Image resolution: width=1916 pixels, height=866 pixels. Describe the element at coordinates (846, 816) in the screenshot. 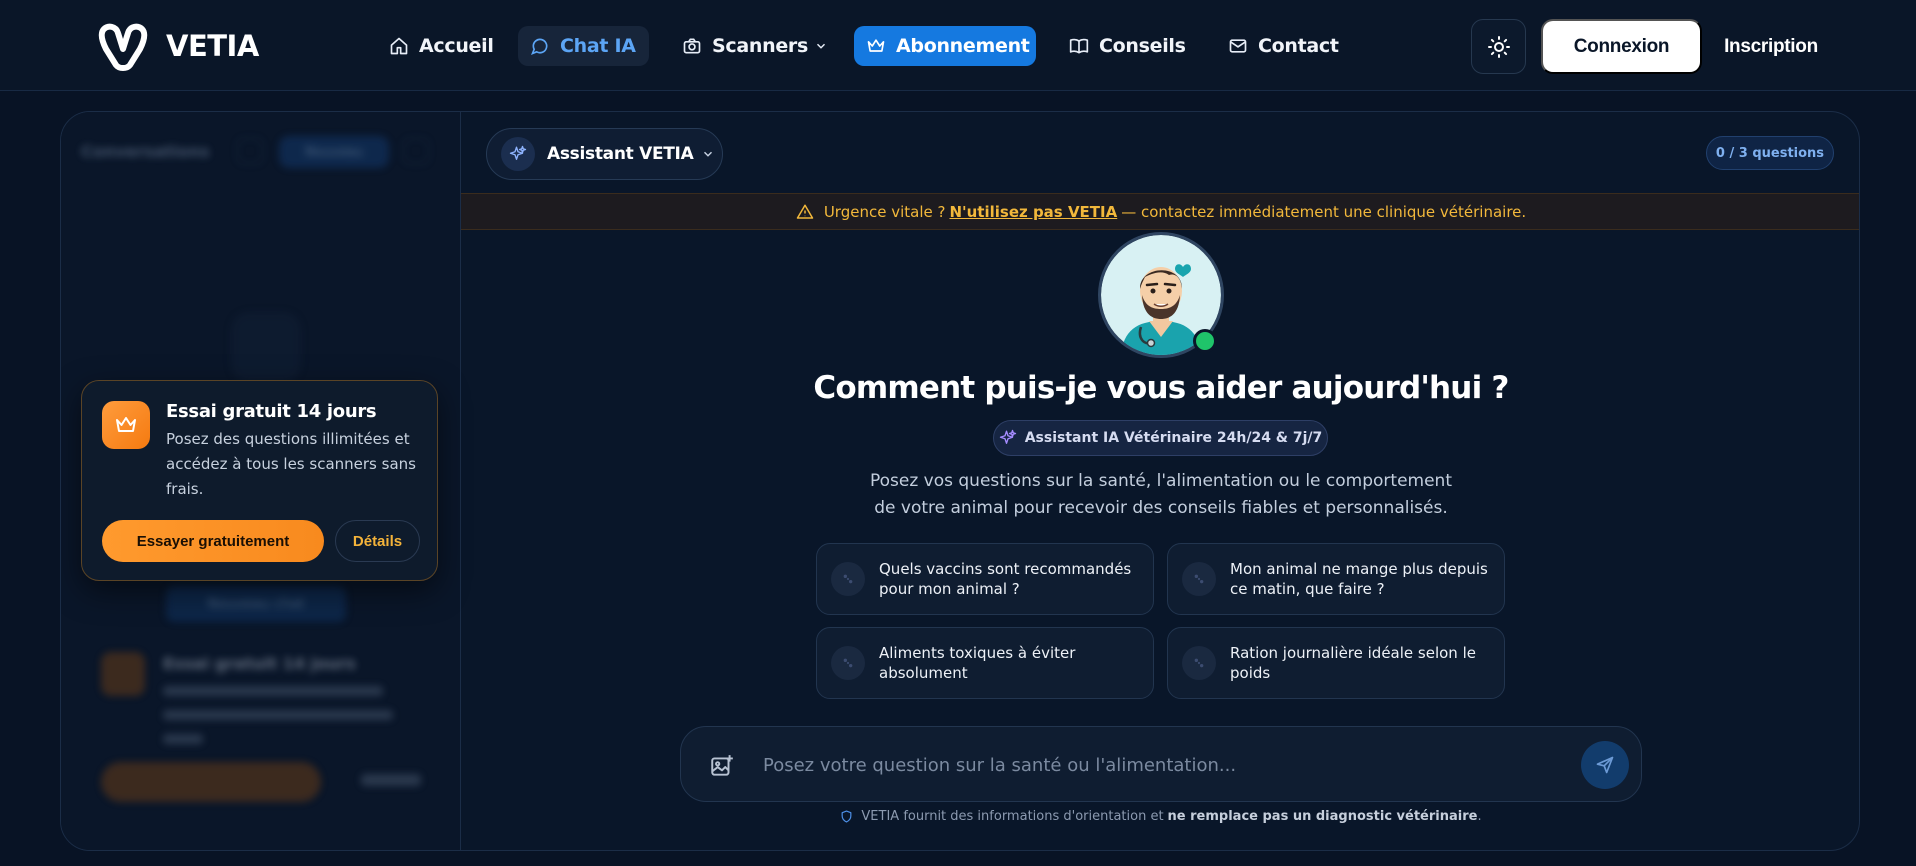

I see `shield-icon` at that location.